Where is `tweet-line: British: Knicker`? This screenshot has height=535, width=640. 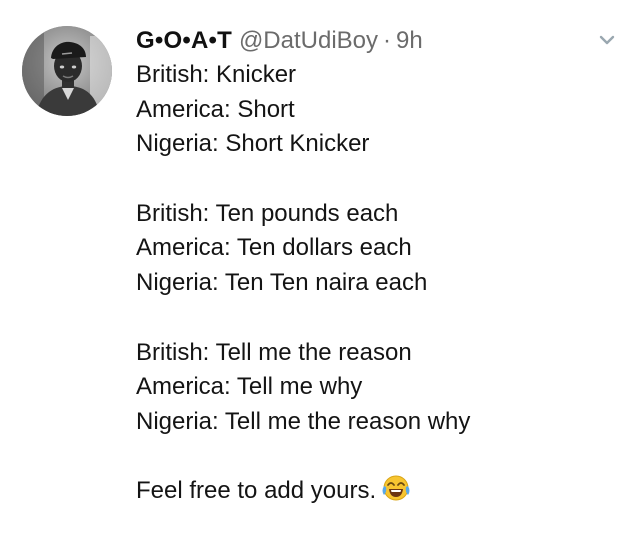 tweet-line: British: Knicker is located at coordinates (216, 74).